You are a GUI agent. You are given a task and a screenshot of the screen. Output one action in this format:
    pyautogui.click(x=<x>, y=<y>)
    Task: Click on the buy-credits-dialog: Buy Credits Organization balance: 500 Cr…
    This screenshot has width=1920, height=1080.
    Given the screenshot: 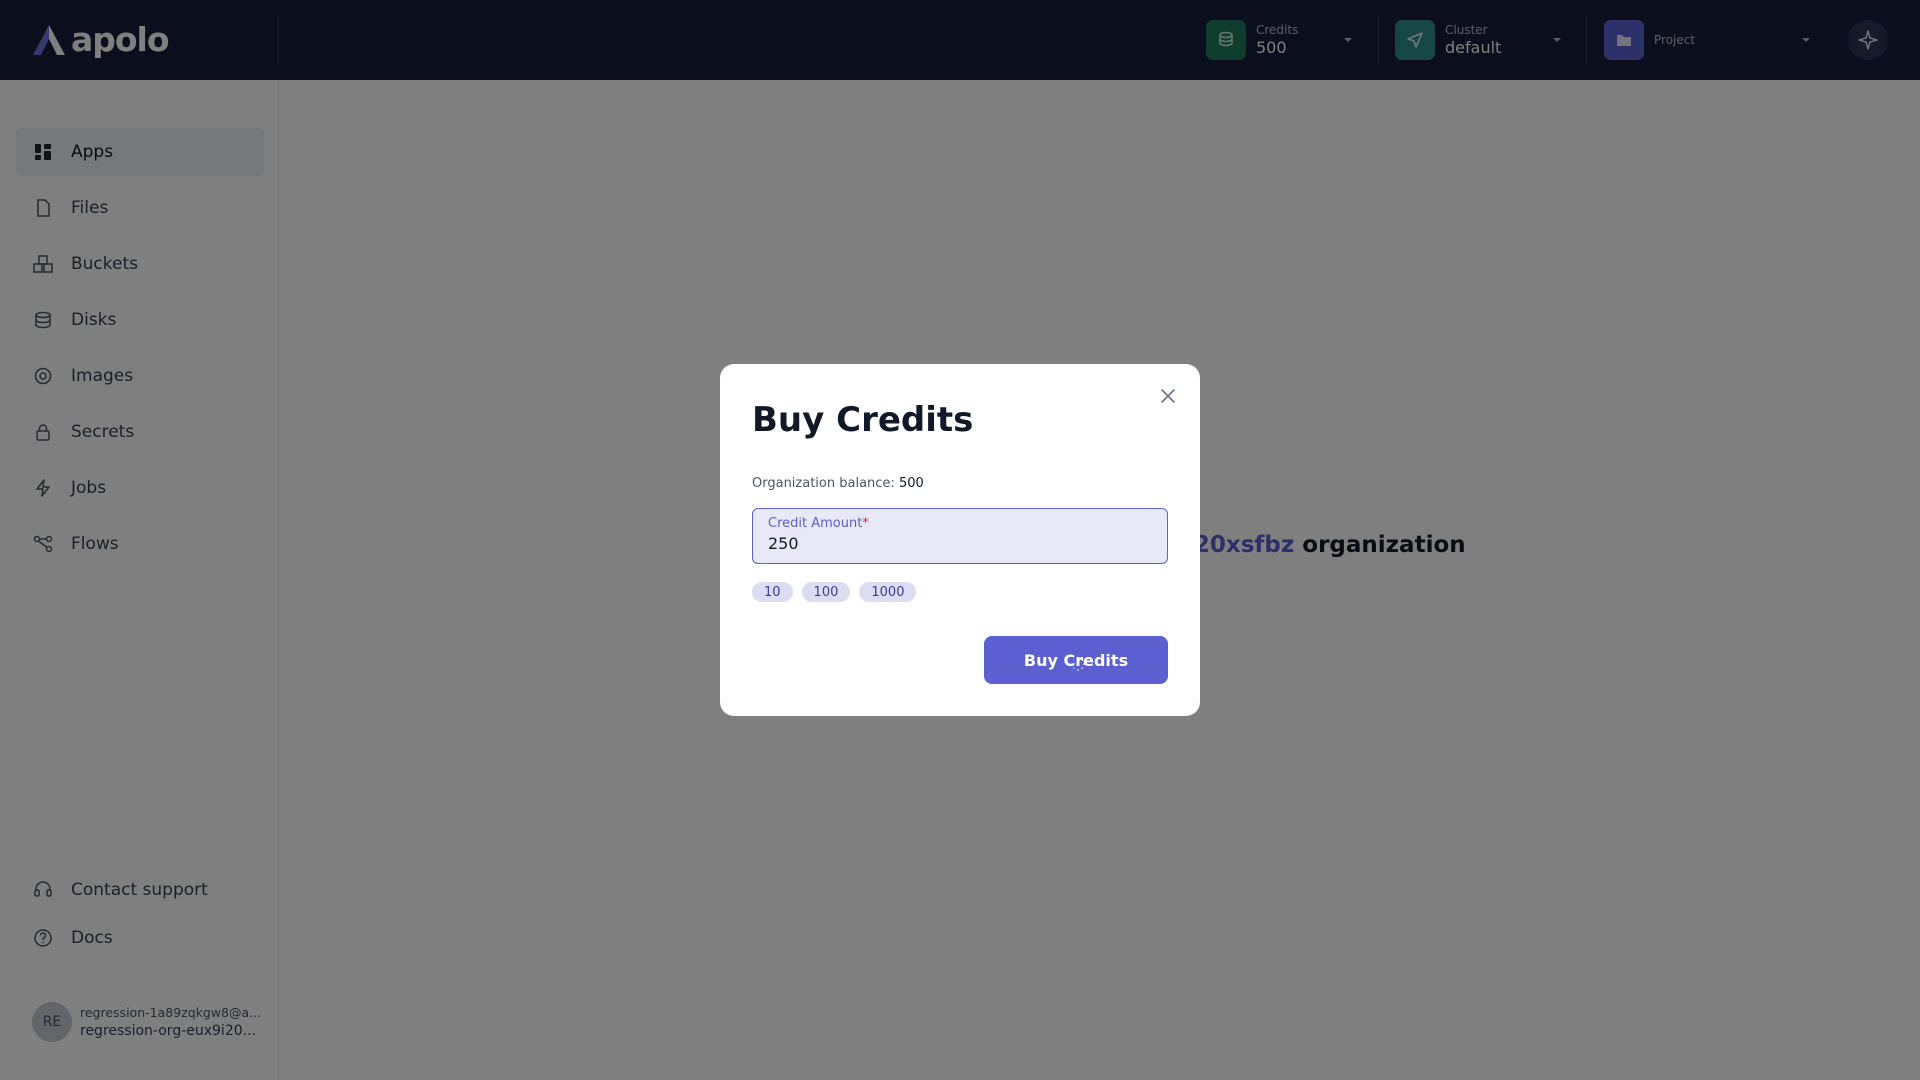 What is the action you would take?
    pyautogui.click(x=960, y=540)
    